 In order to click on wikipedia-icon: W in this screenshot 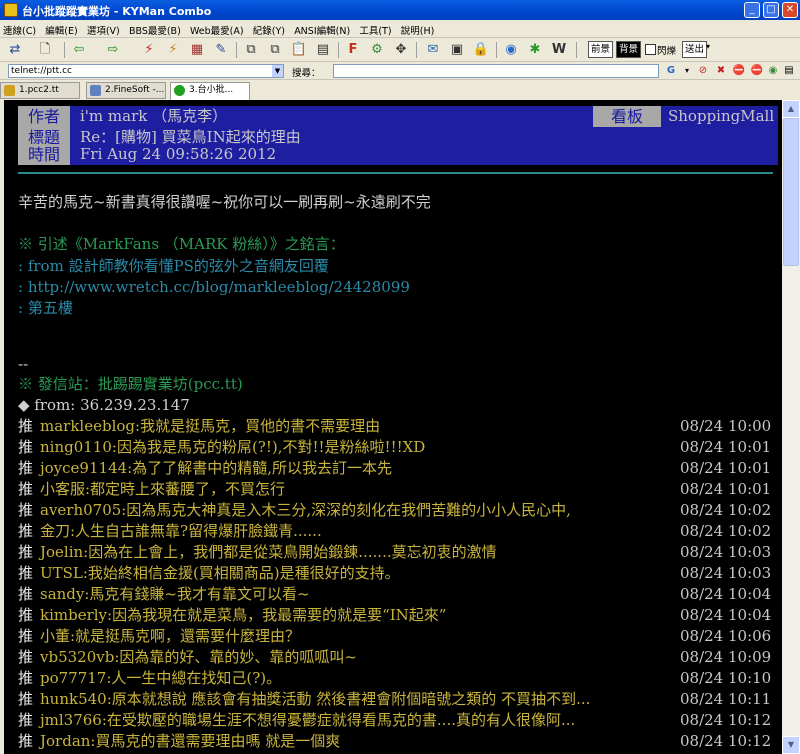, I will do `click(559, 50)`.